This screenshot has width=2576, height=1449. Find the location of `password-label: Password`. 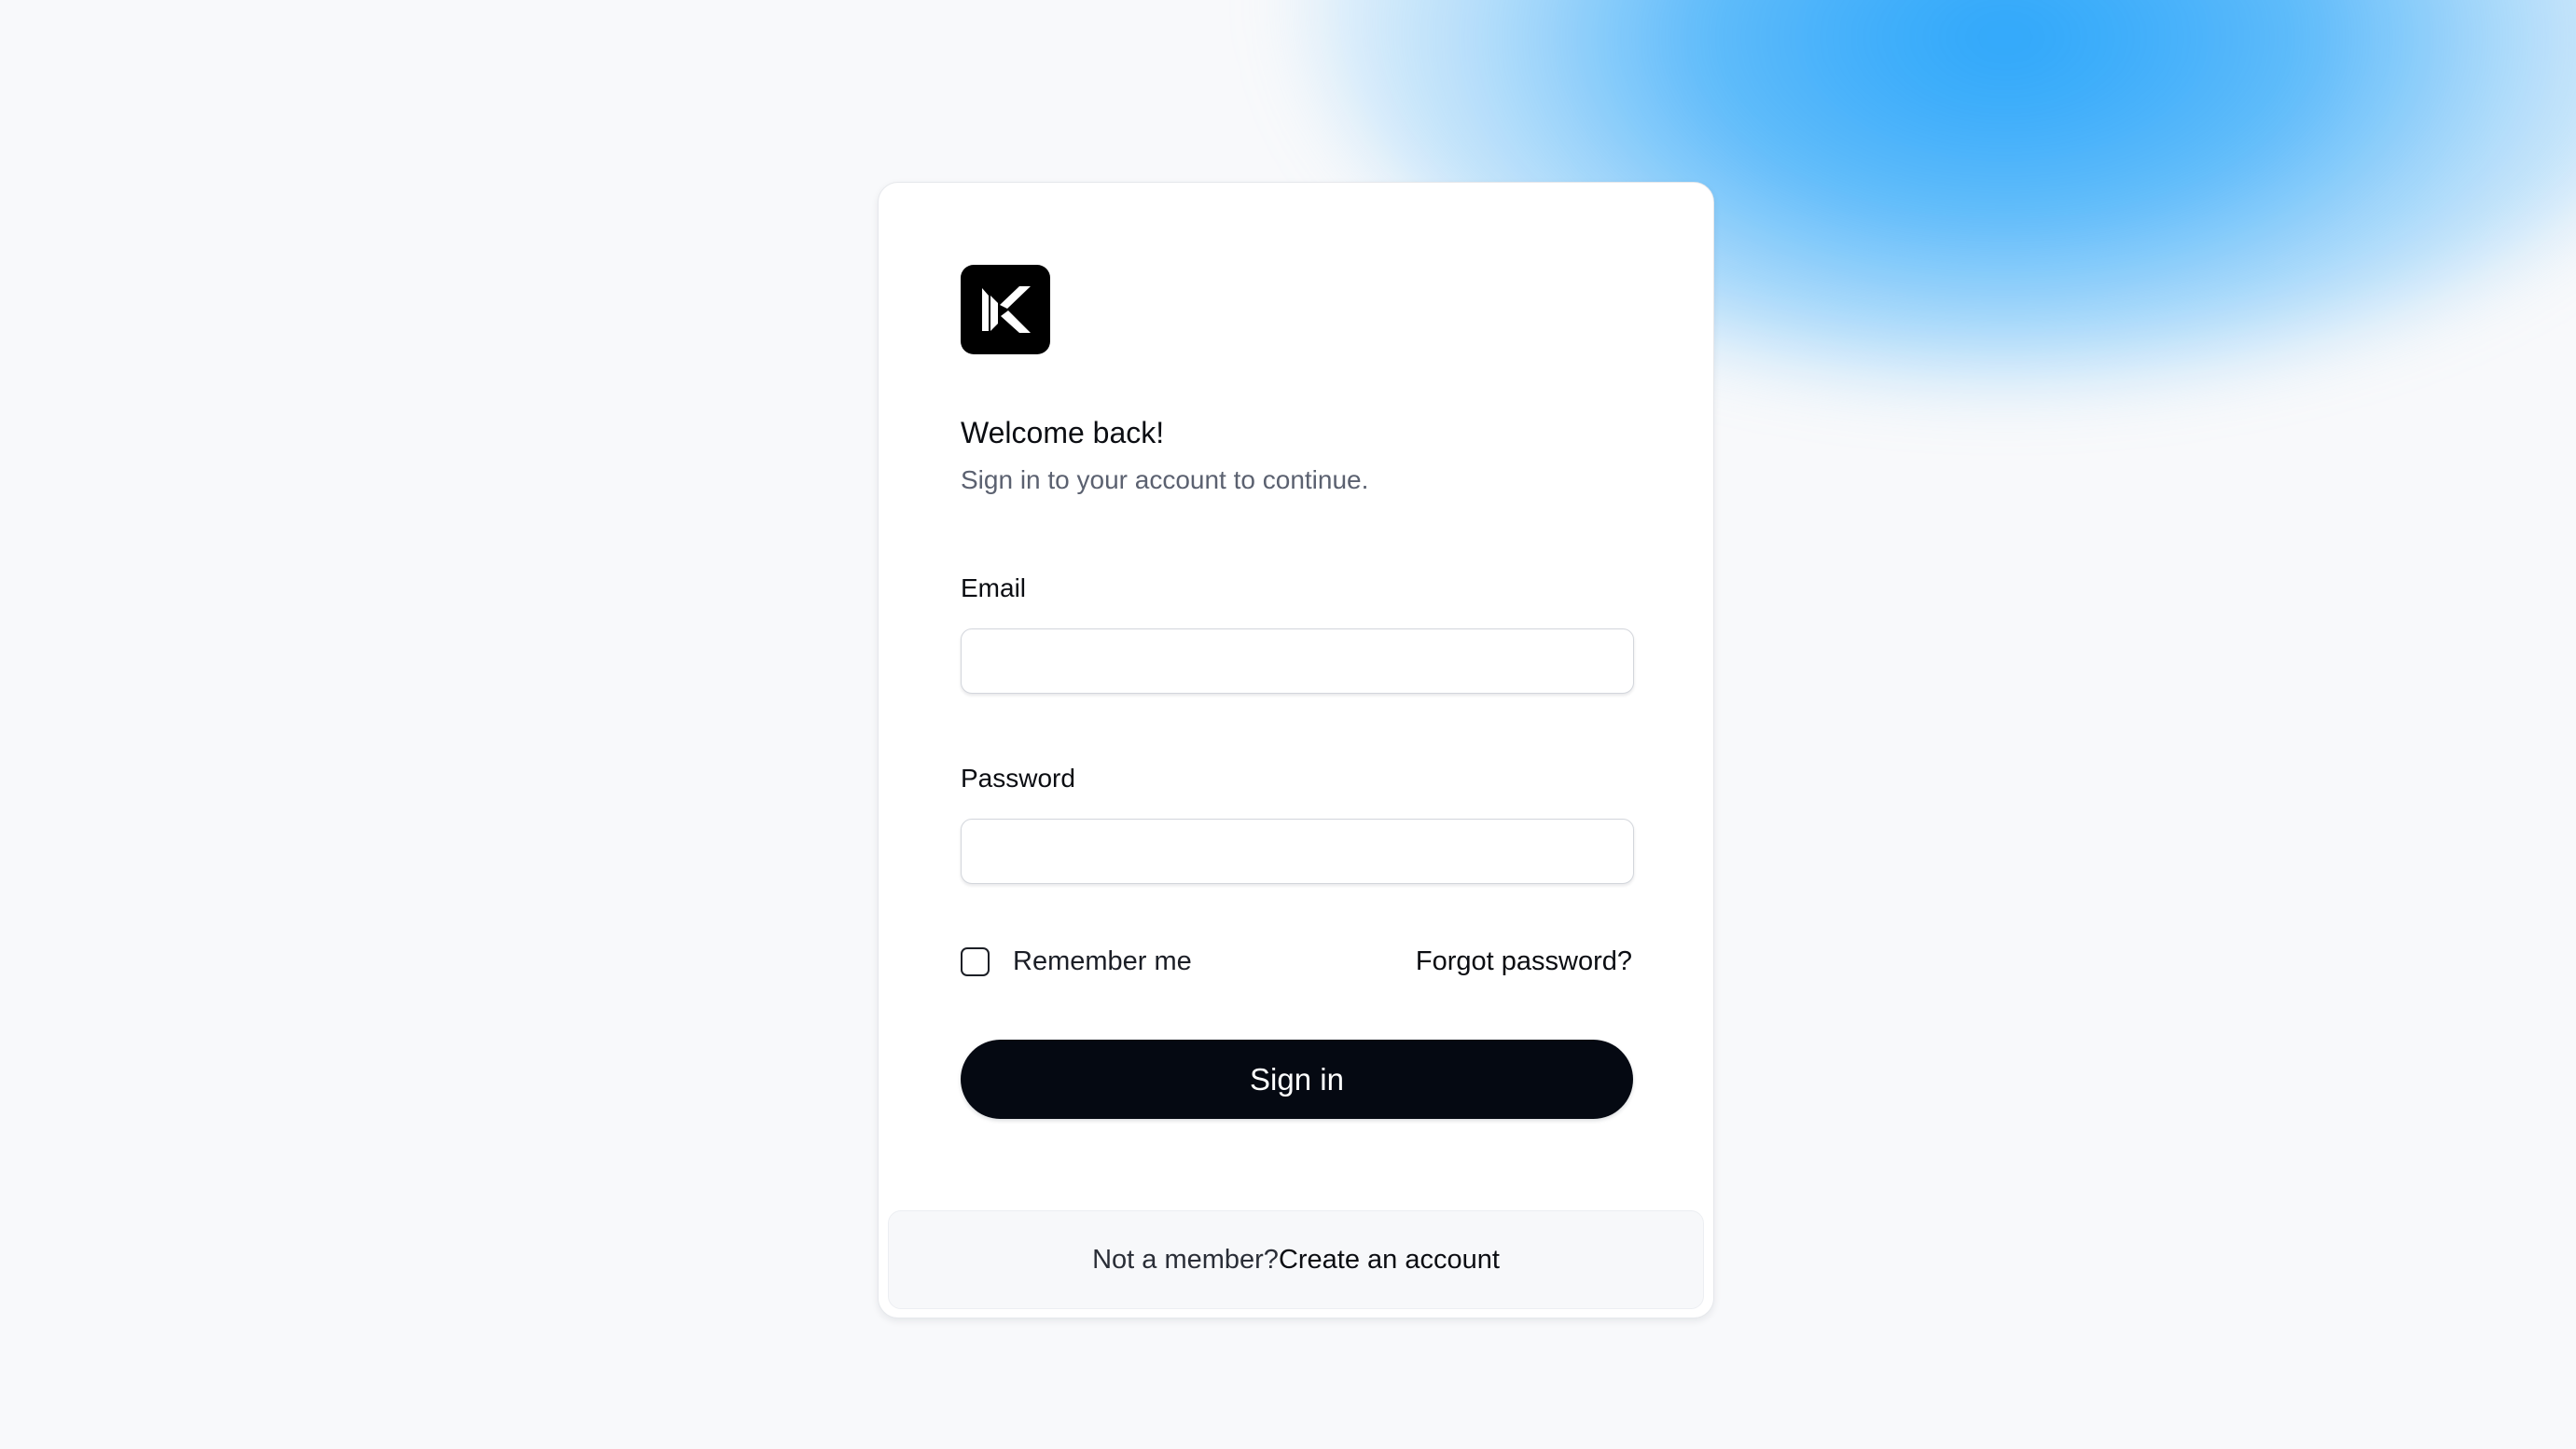

password-label: Password is located at coordinates (1018, 779).